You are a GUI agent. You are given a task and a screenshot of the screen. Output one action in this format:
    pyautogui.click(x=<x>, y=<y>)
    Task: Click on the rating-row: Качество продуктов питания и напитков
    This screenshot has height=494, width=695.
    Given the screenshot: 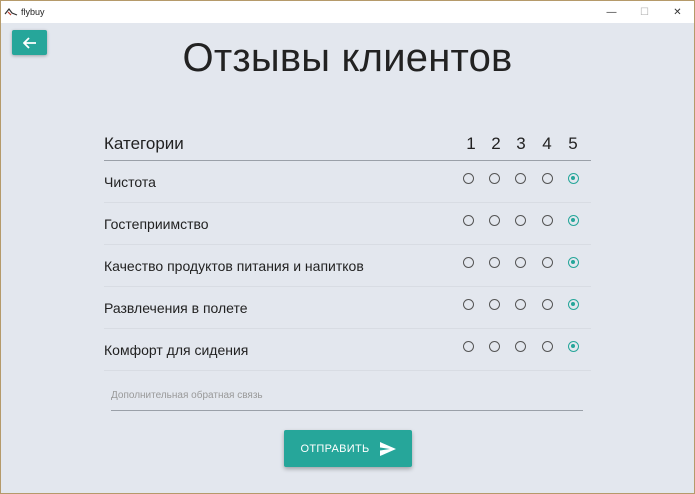 What is the action you would take?
    pyautogui.click(x=347, y=266)
    